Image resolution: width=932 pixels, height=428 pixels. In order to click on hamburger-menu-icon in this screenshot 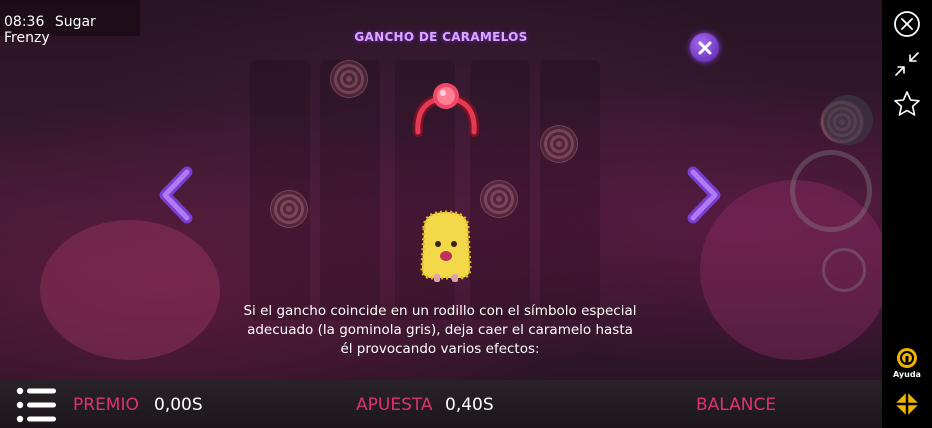, I will do `click(36, 405)`.